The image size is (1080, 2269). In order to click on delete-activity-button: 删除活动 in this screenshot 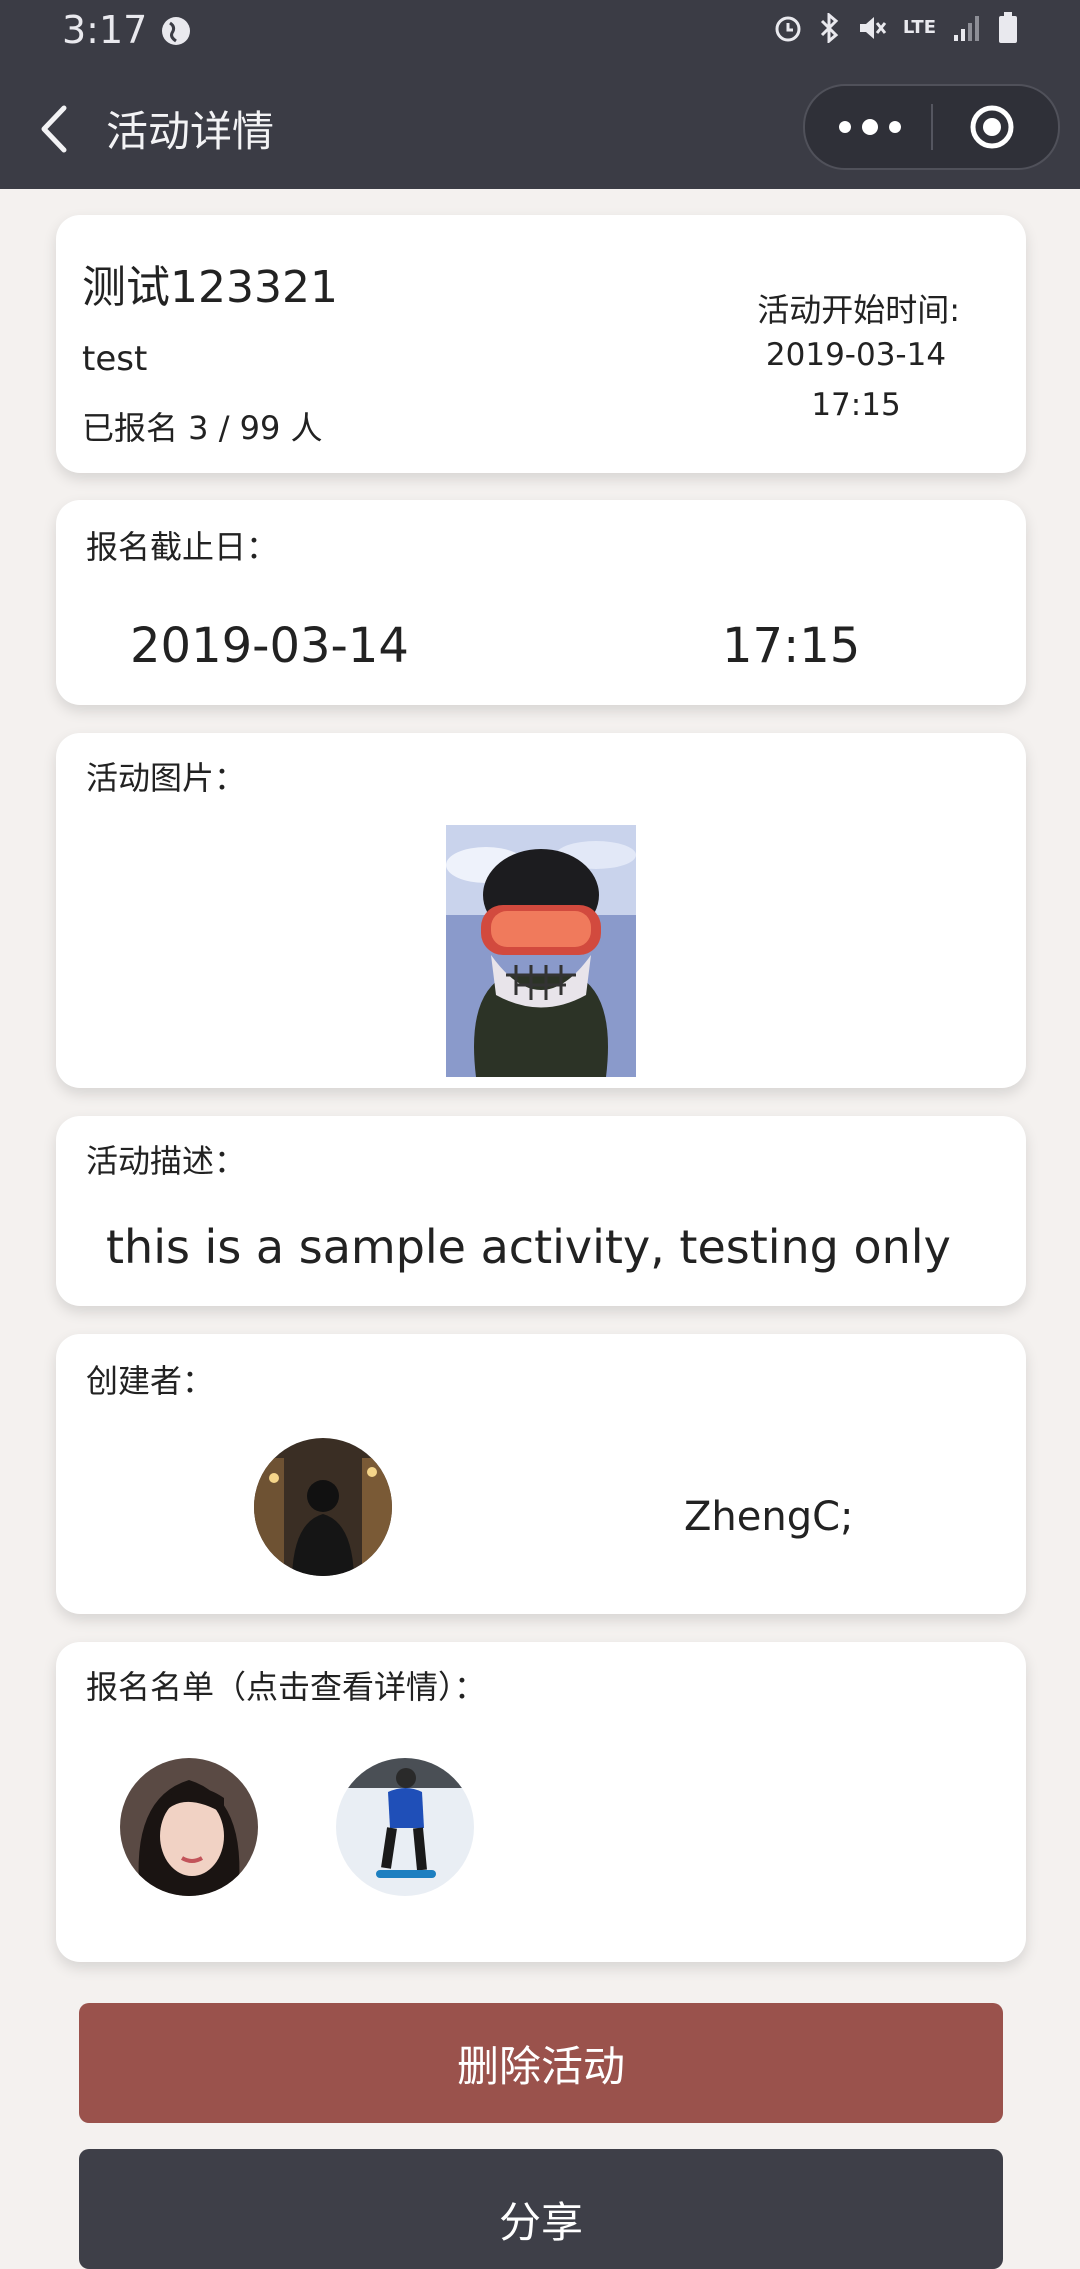, I will do `click(541, 2063)`.